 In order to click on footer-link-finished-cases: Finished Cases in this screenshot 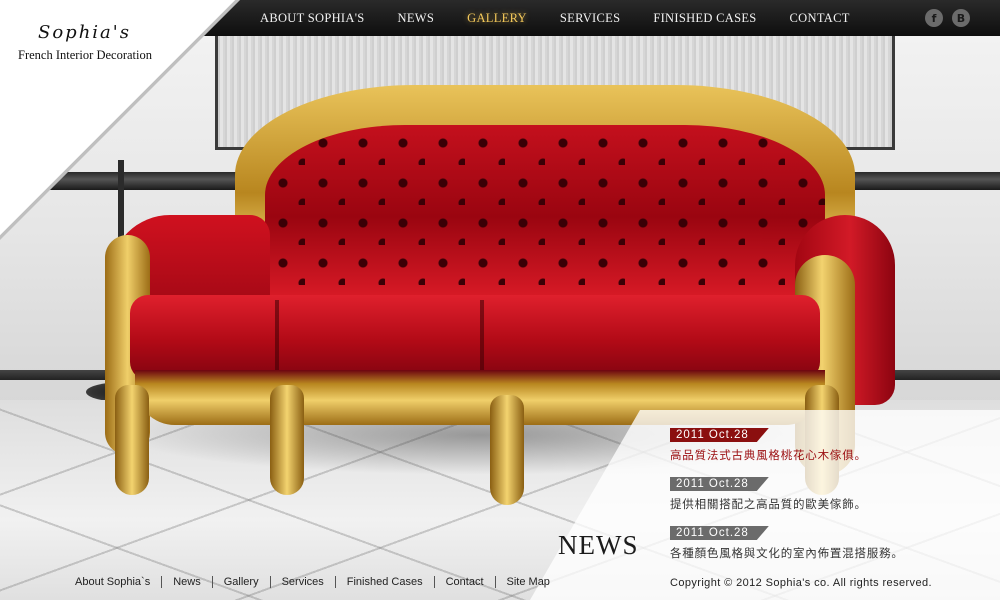, I will do `click(385, 582)`.